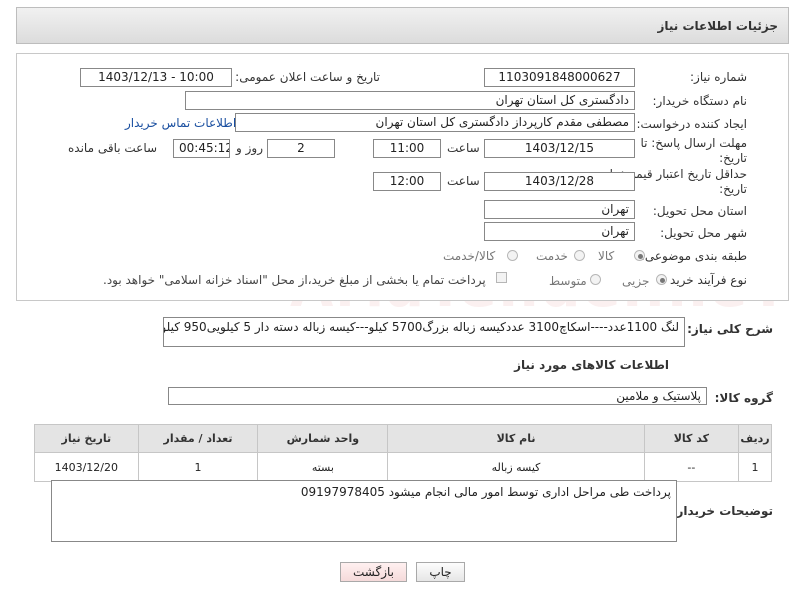 Image resolution: width=789 pixels, height=598 pixels. I want to click on back-button: بازگشت, so click(373, 572).